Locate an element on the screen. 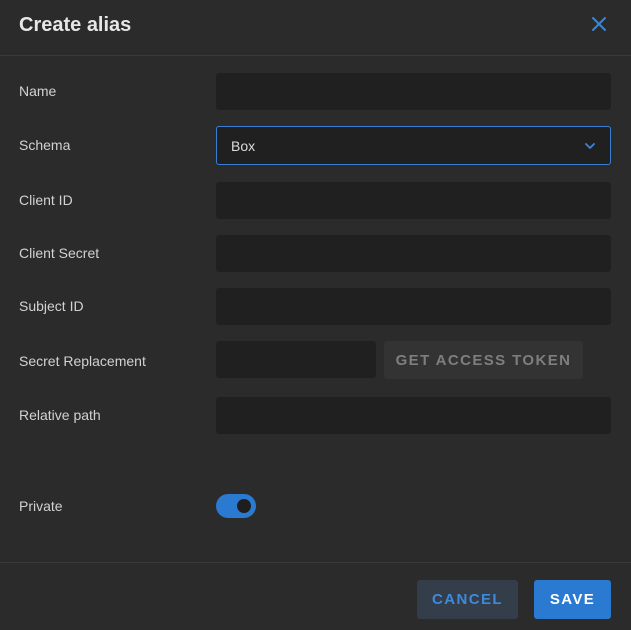 Image resolution: width=631 pixels, height=630 pixels. relative-path-input is located at coordinates (413, 415).